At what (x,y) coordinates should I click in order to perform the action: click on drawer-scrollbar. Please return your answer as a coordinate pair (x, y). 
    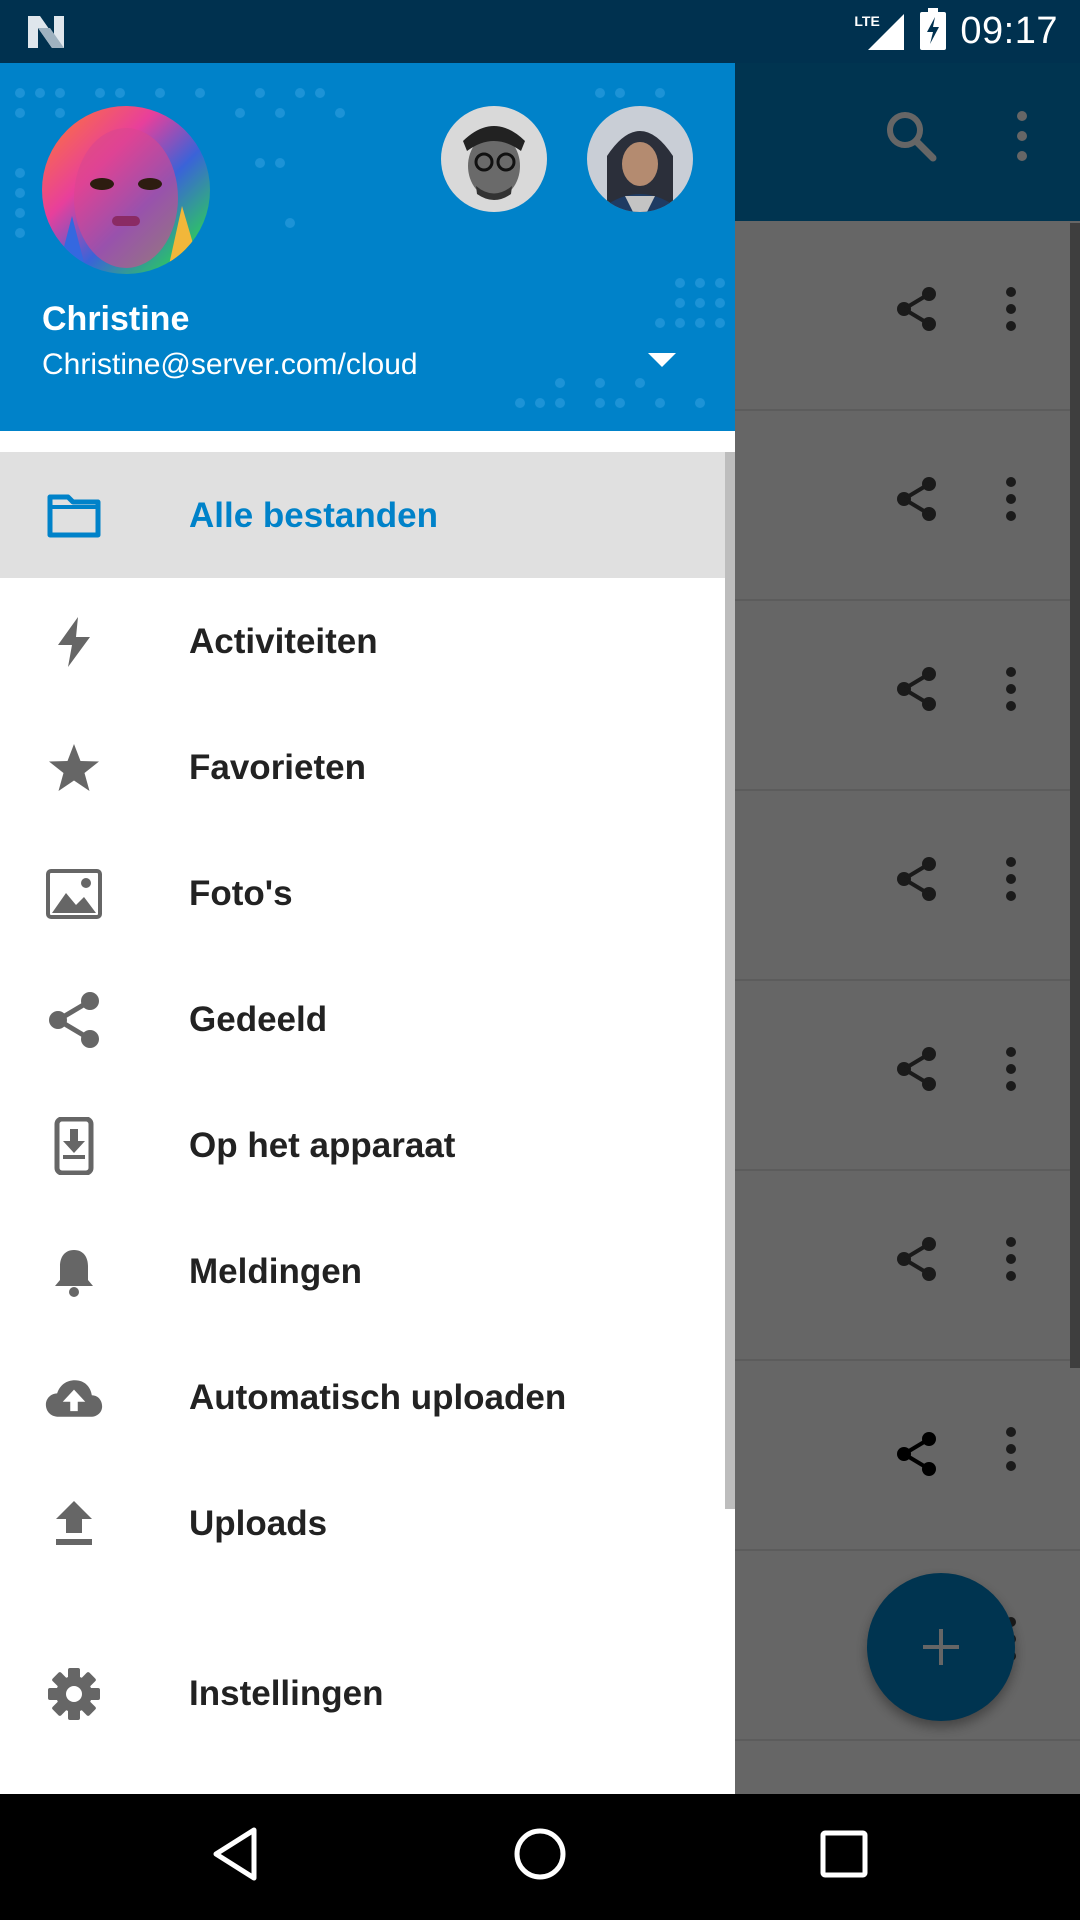
    Looking at the image, I should click on (730, 980).